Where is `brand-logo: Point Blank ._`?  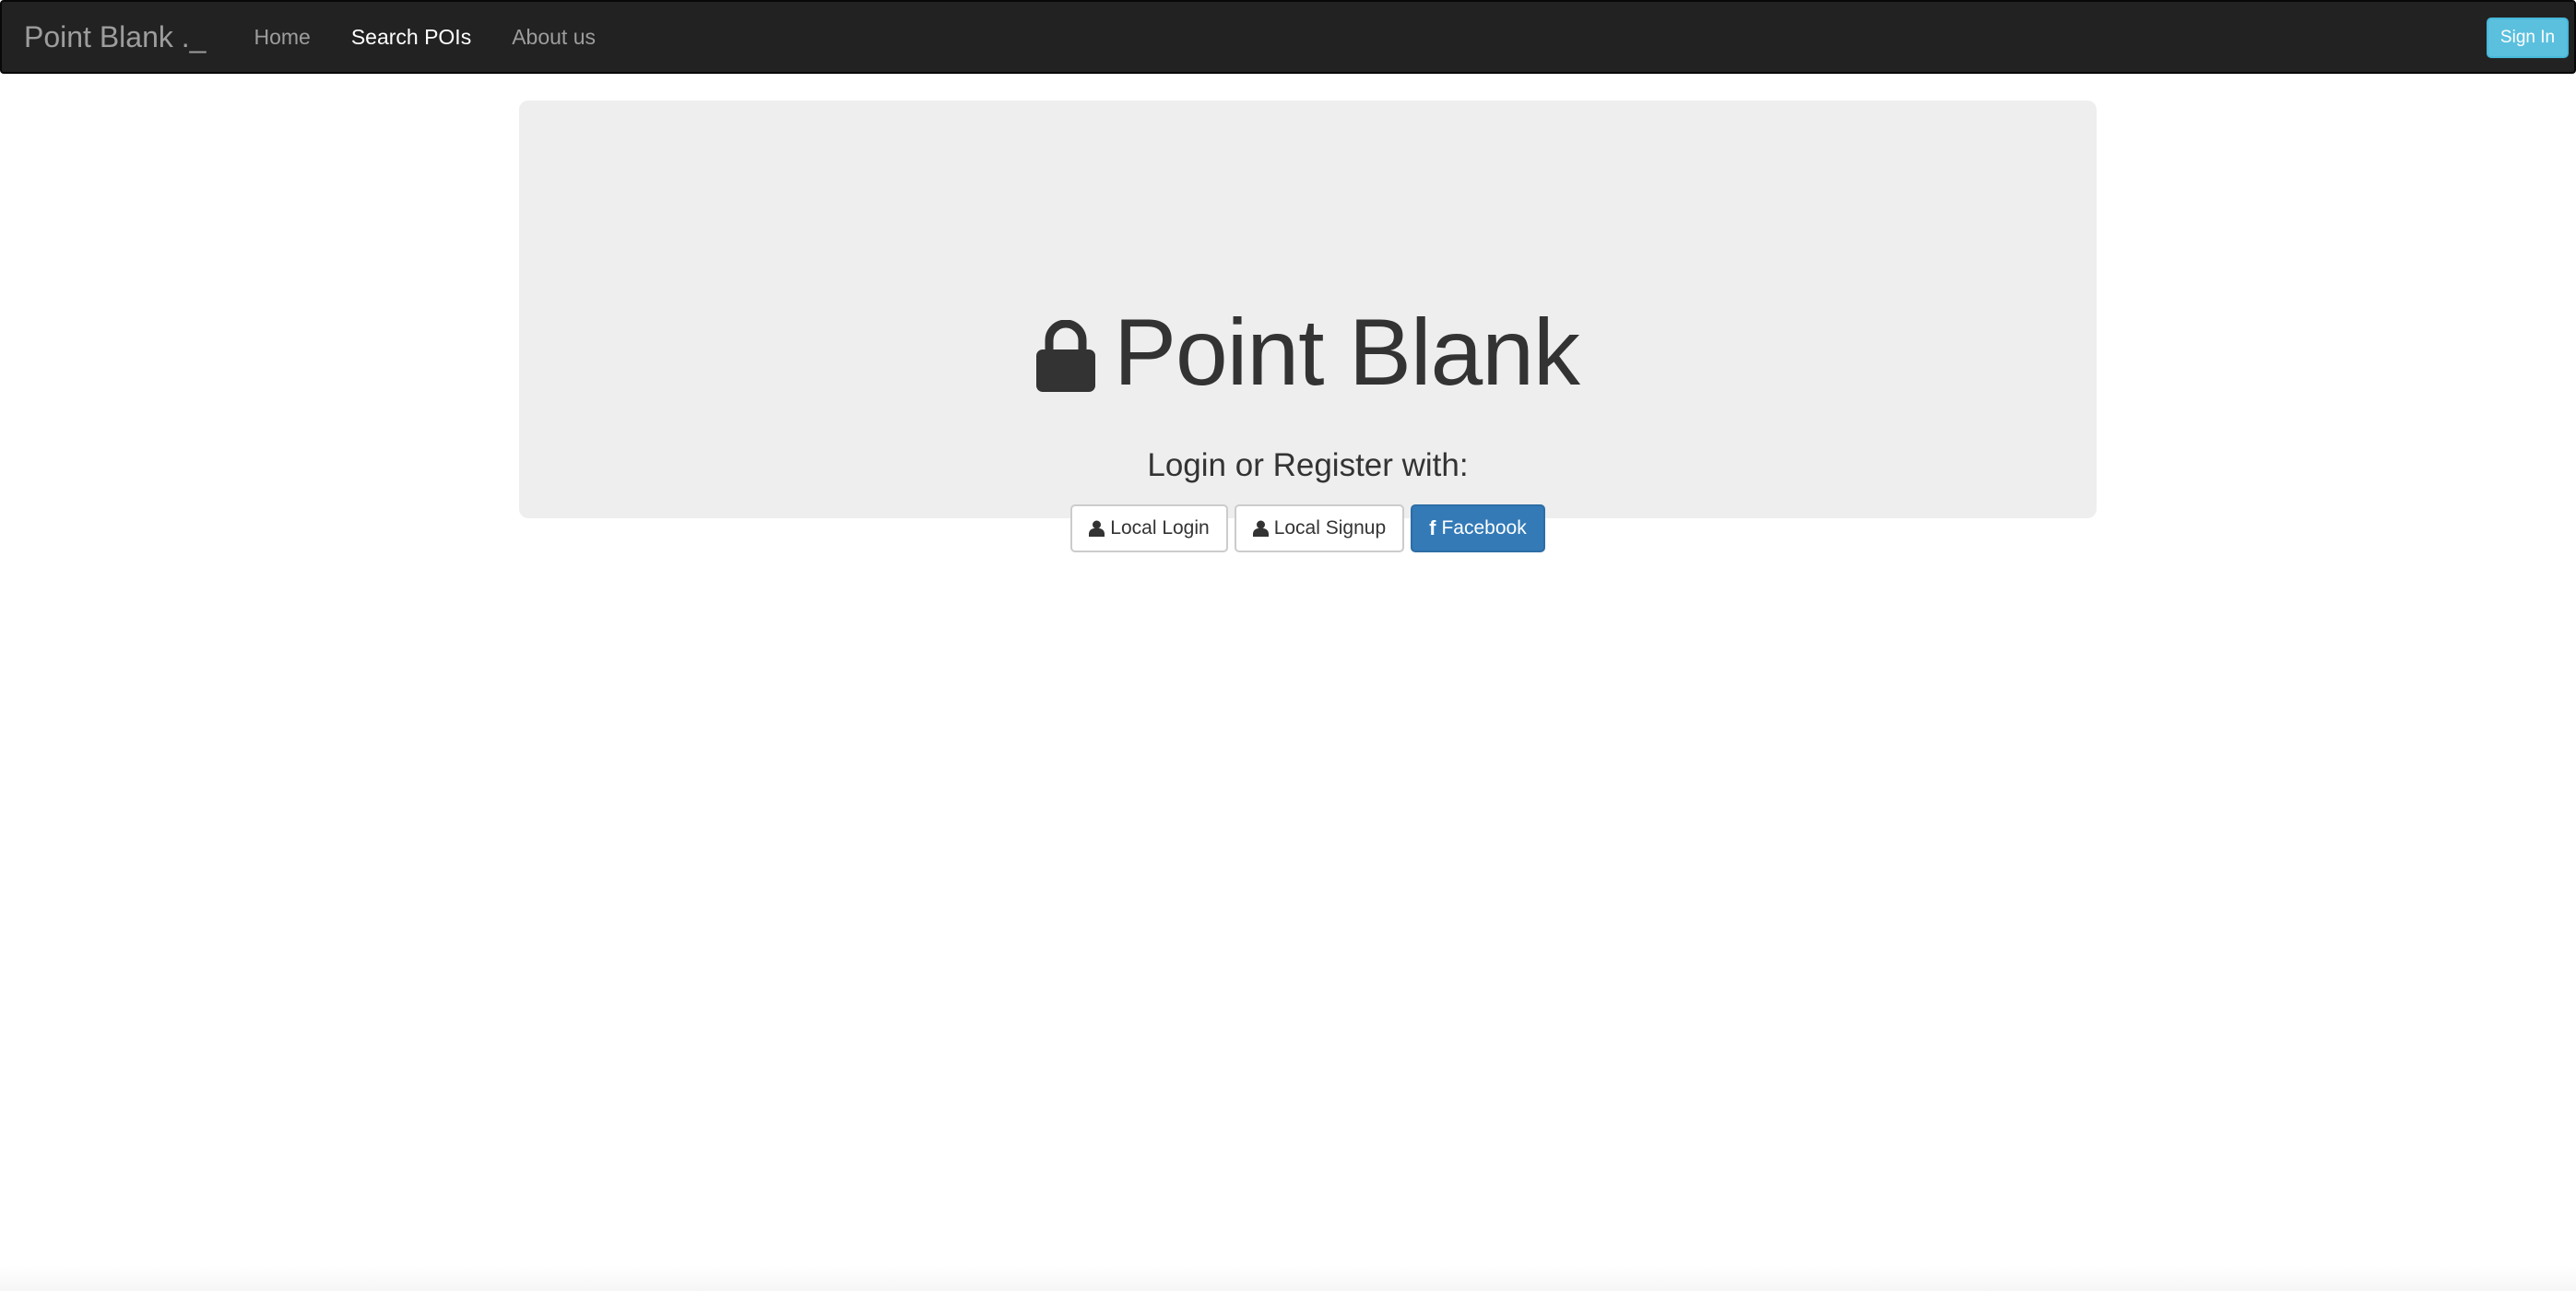 brand-logo: Point Blank ._ is located at coordinates (117, 37).